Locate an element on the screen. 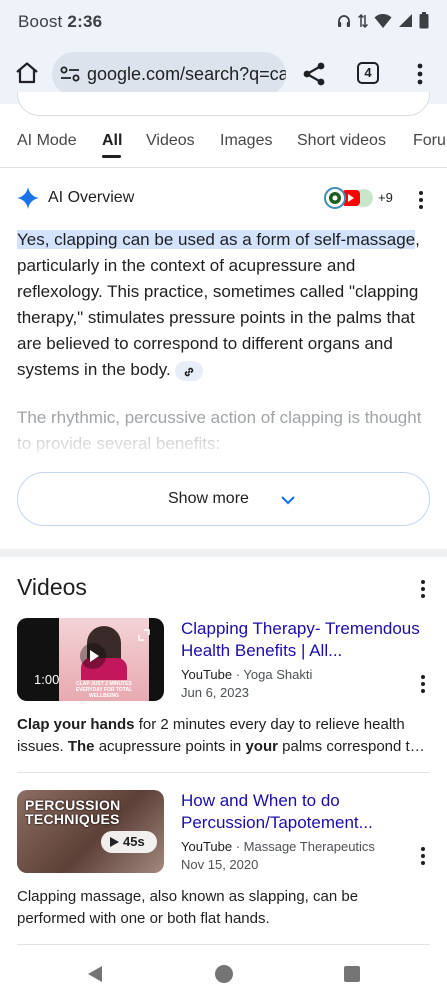  tab-short-videos: Short videos is located at coordinates (341, 141).